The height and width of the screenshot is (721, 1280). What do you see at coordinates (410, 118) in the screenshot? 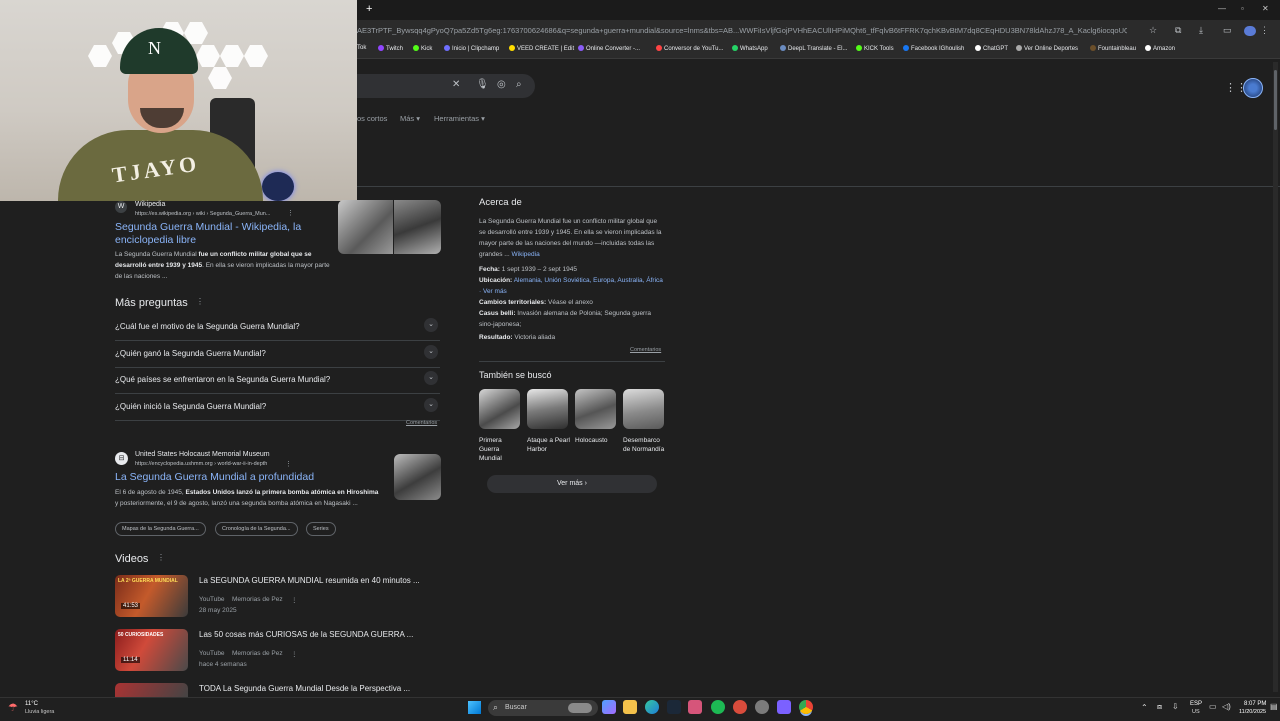
I see `tab-more: Más ▾` at bounding box center [410, 118].